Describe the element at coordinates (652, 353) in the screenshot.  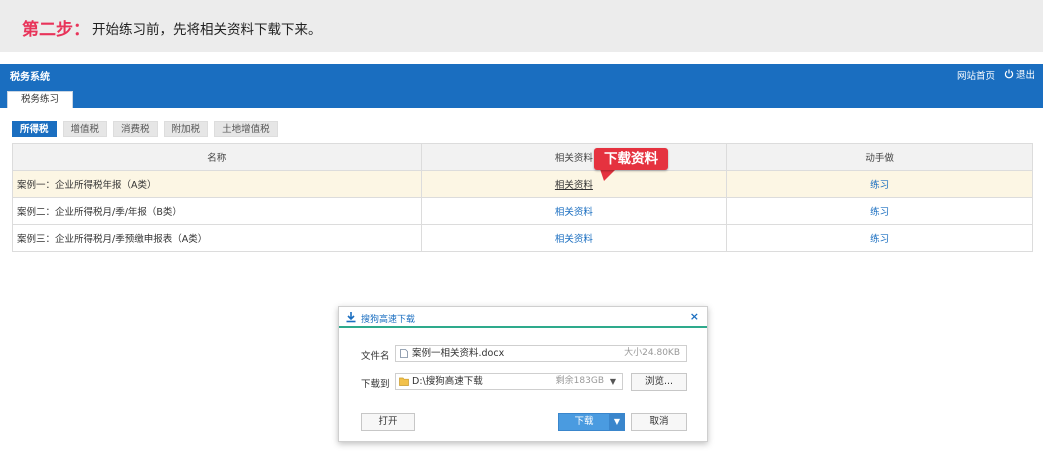
I see `file-size: 大小24.80KB` at that location.